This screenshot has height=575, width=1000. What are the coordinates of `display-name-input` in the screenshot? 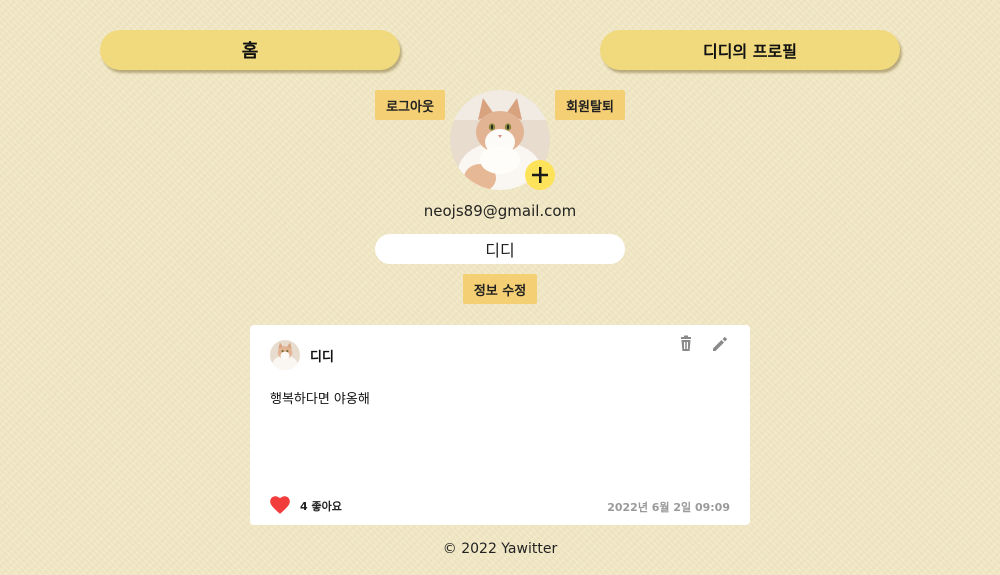 It's located at (500, 249).